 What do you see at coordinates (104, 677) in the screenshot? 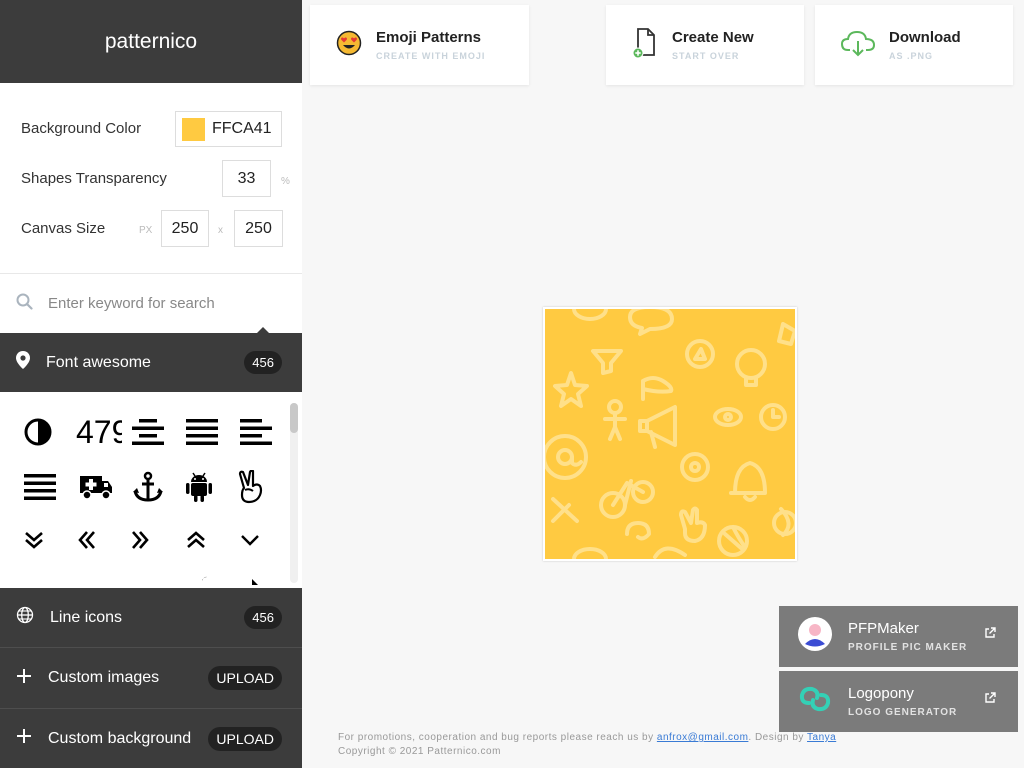
I see `section-label: Custom images` at bounding box center [104, 677].